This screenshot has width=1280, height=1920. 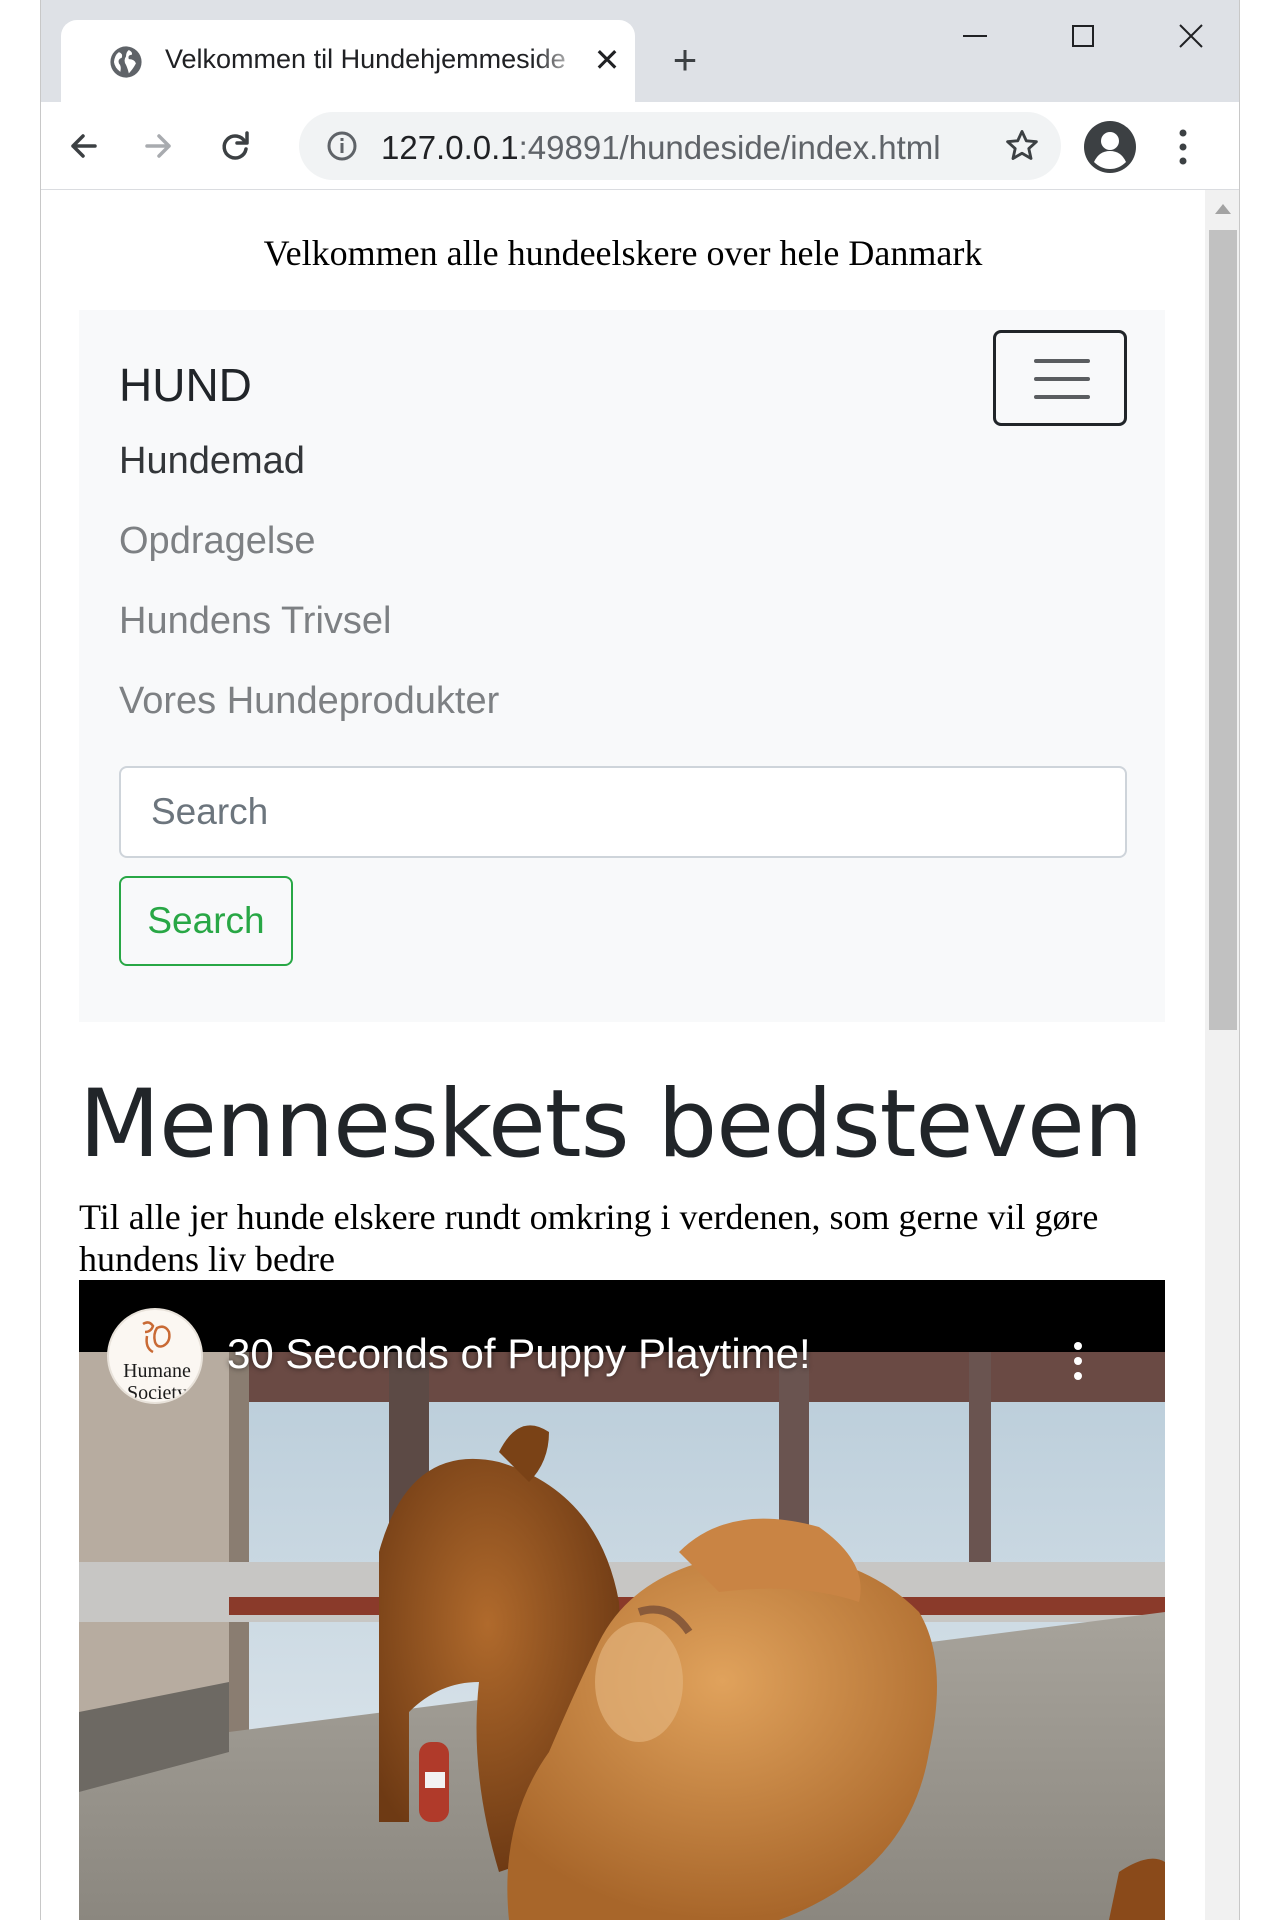 I want to click on maximize-icon, so click(x=1083, y=36).